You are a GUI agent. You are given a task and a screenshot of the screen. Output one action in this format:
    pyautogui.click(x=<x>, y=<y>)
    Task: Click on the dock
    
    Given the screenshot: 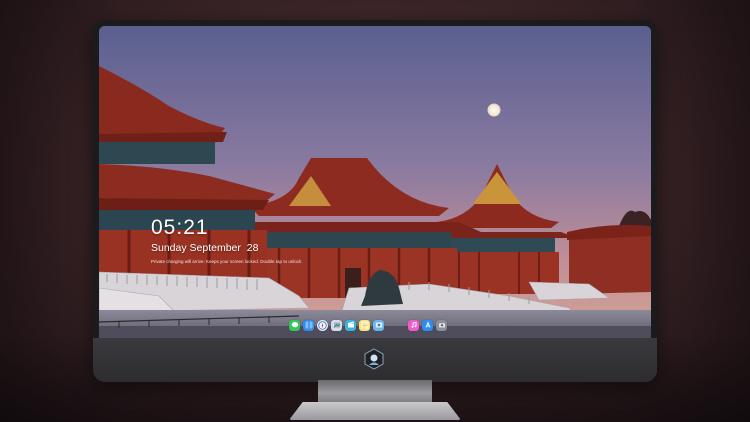 What is the action you would take?
    pyautogui.click(x=368, y=325)
    